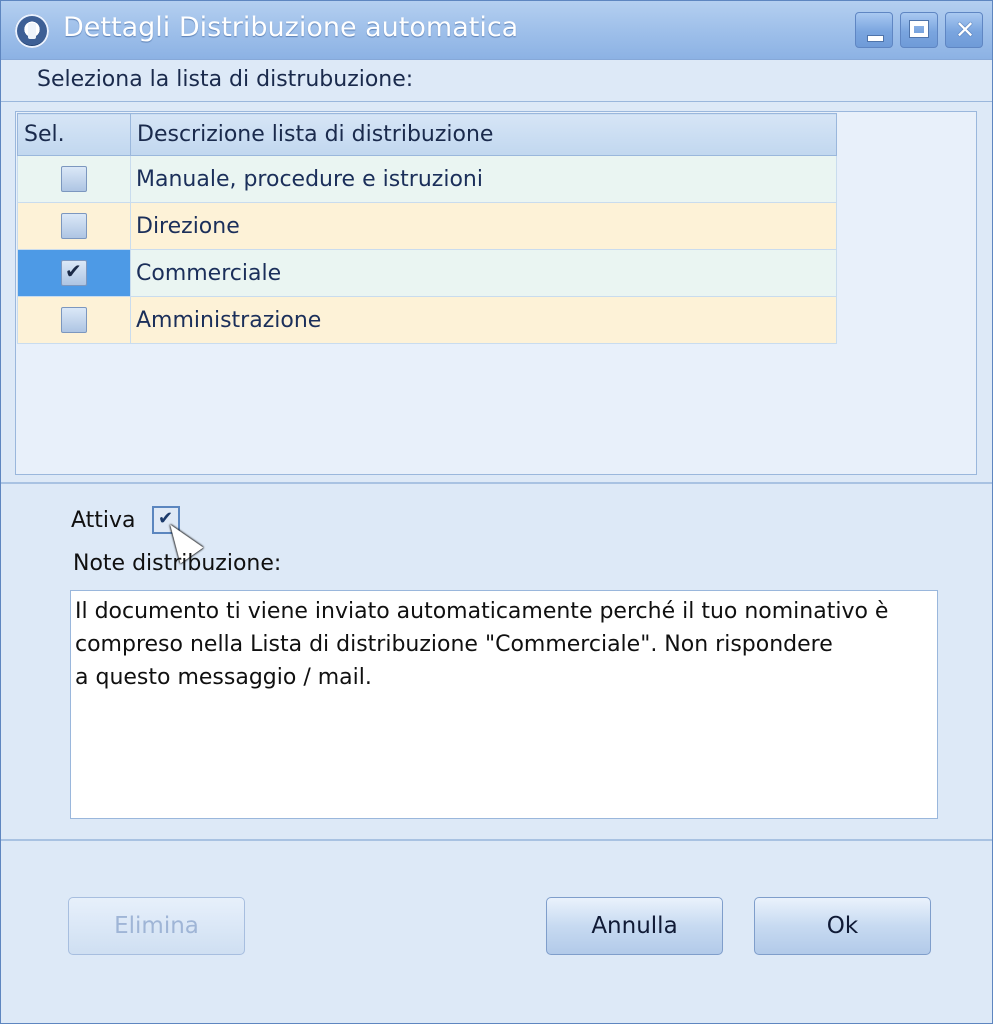  What do you see at coordinates (875, 38) in the screenshot?
I see `minimize-icon` at bounding box center [875, 38].